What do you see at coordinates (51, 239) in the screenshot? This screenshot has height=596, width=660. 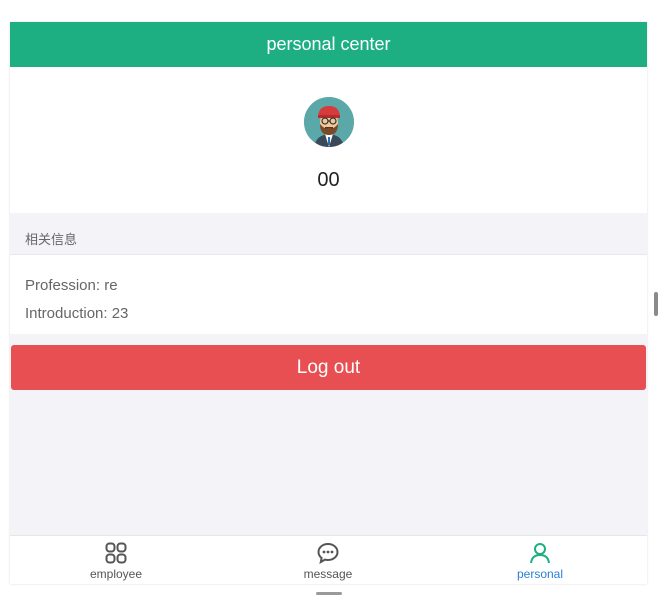 I see `section-title: 相关信息` at bounding box center [51, 239].